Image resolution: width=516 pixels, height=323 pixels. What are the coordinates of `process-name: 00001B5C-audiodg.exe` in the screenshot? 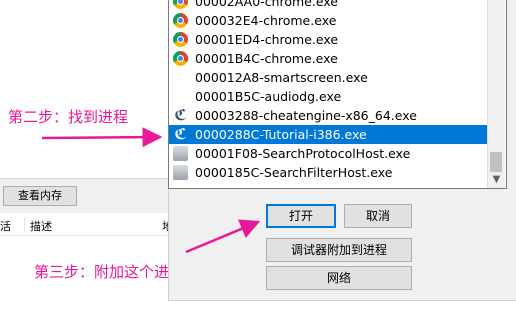 It's located at (268, 96).